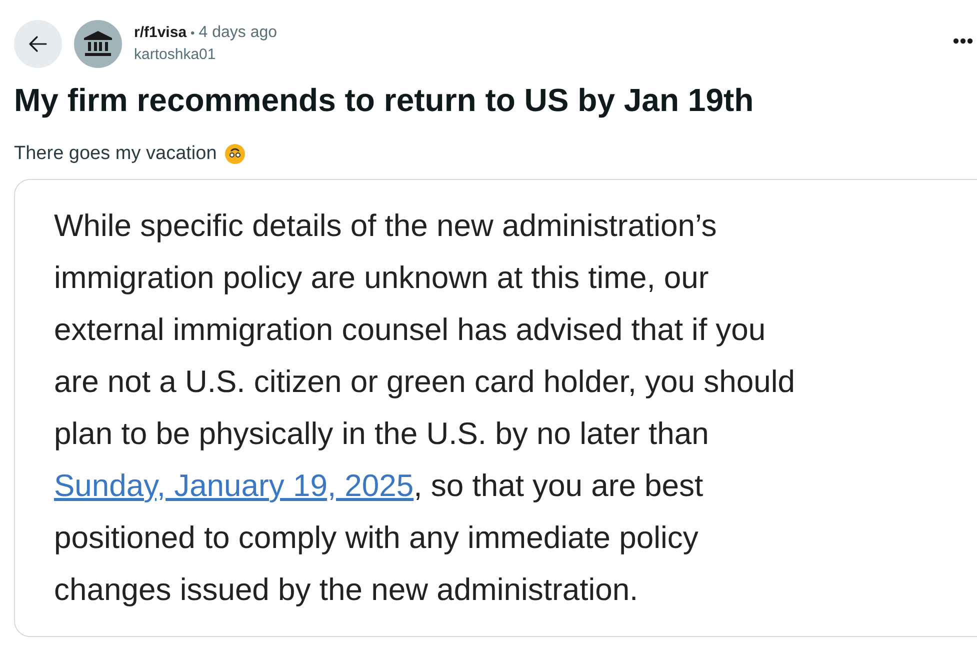  Describe the element at coordinates (238, 33) in the screenshot. I see `post-time: 4 days ago` at that location.